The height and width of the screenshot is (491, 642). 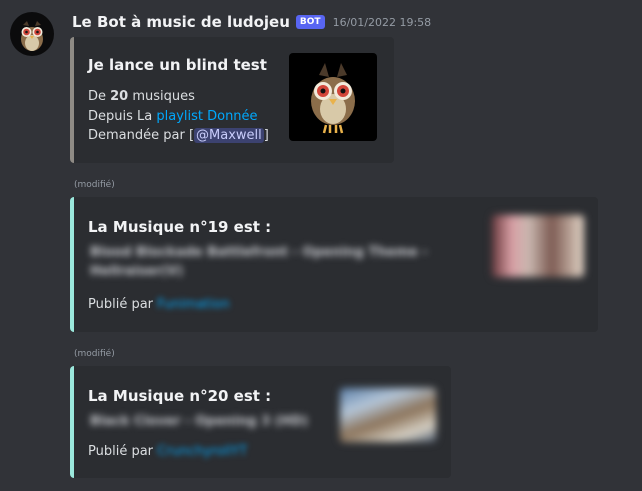 What do you see at coordinates (382, 22) in the screenshot?
I see `message-timestamp: 16/01/2022 19:58` at bounding box center [382, 22].